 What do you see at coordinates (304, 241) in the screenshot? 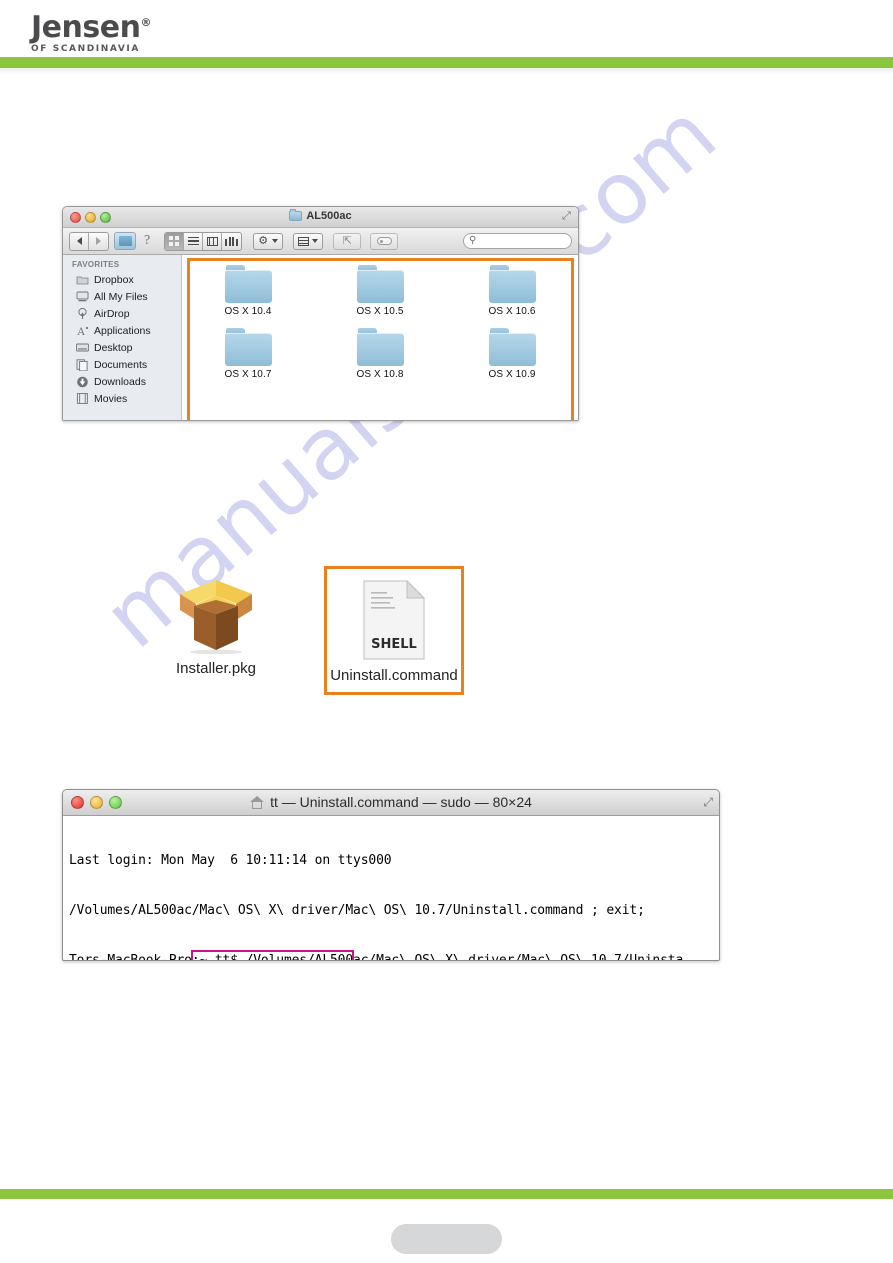
I see `arrange-icon` at bounding box center [304, 241].